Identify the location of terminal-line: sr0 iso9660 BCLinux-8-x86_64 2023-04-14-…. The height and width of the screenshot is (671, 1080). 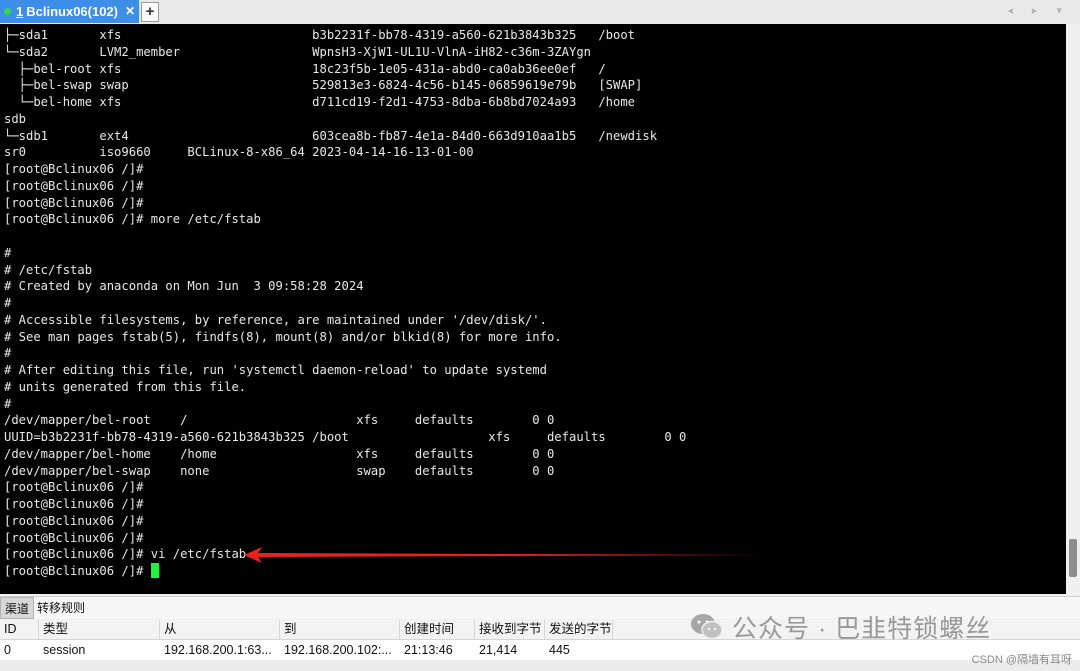
(239, 152).